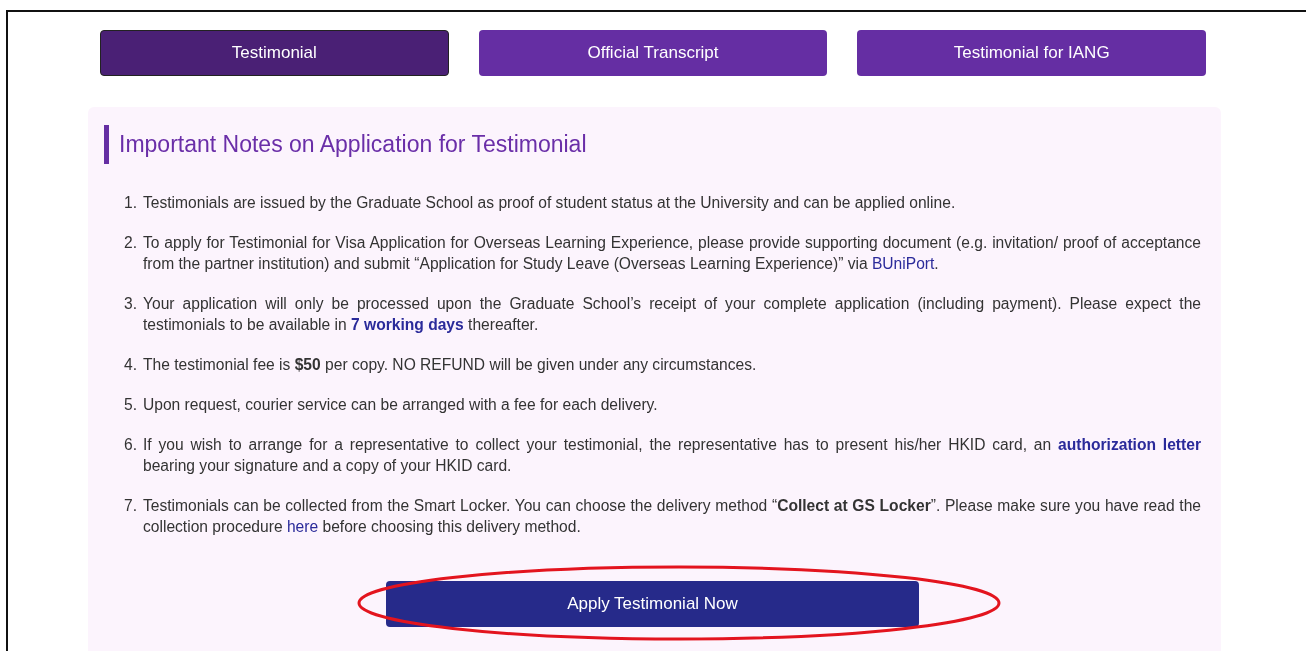 The height and width of the screenshot is (653, 1306). What do you see at coordinates (652, 144) in the screenshot?
I see `notes-heading: Important Notes on Application for Testimonial` at bounding box center [652, 144].